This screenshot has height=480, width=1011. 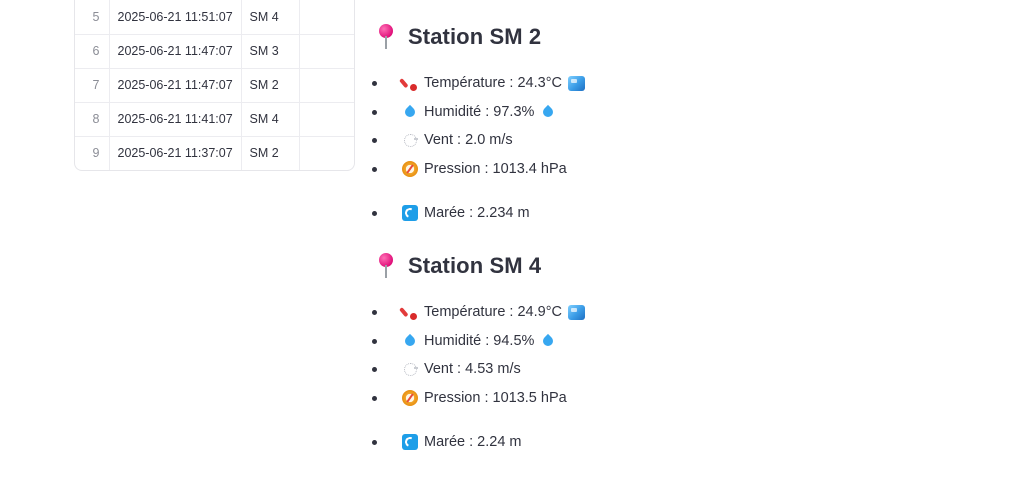 What do you see at coordinates (468, 140) in the screenshot?
I see `metric-wind-text: Vent : 2.0 m/s` at bounding box center [468, 140].